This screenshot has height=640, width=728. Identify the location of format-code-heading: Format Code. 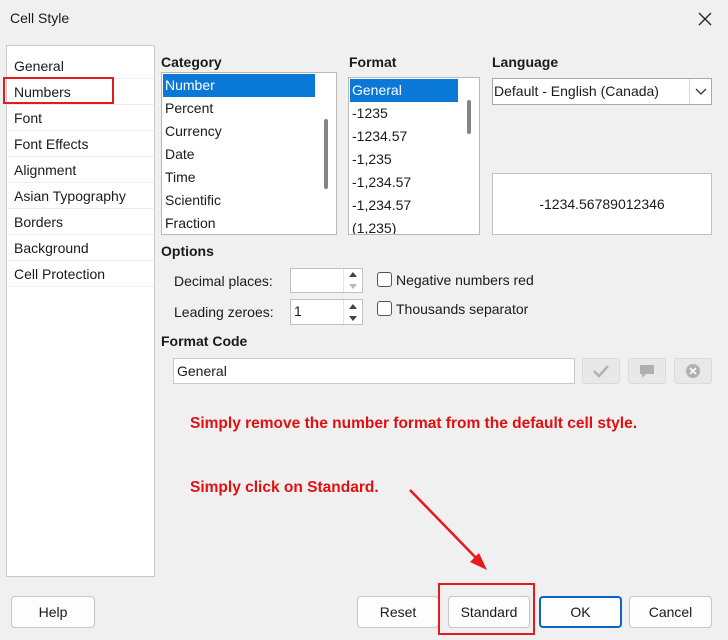
(204, 341).